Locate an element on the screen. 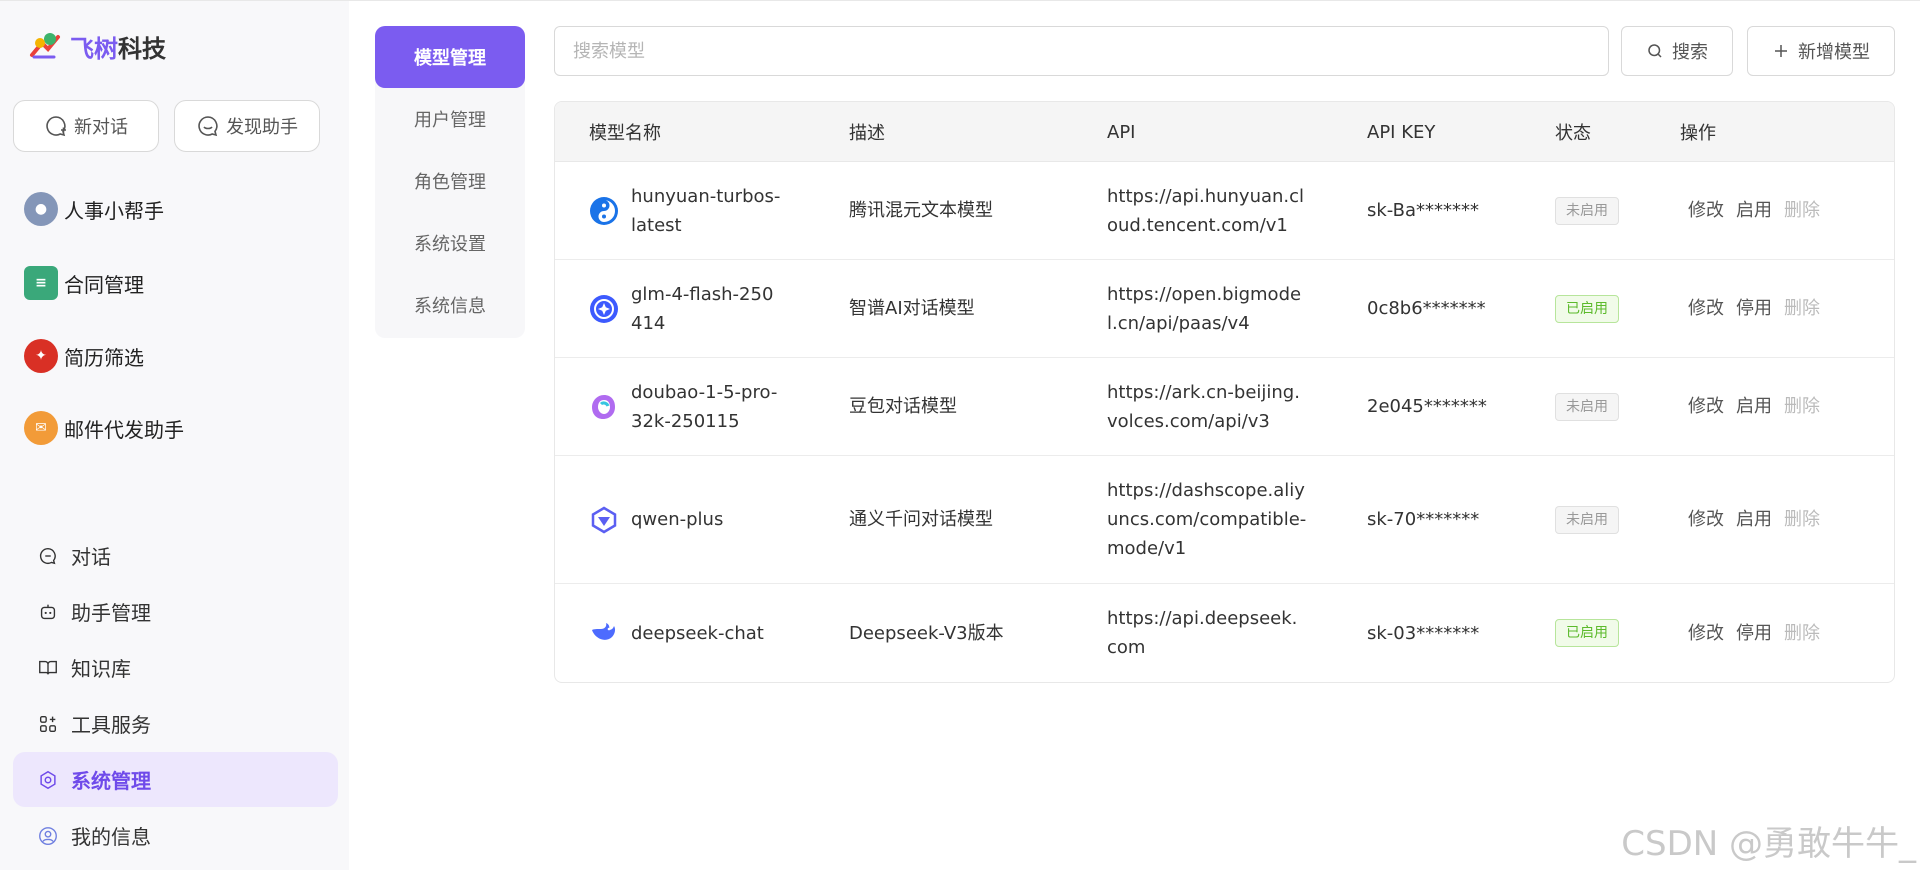  apps-icon is located at coordinates (48, 723).